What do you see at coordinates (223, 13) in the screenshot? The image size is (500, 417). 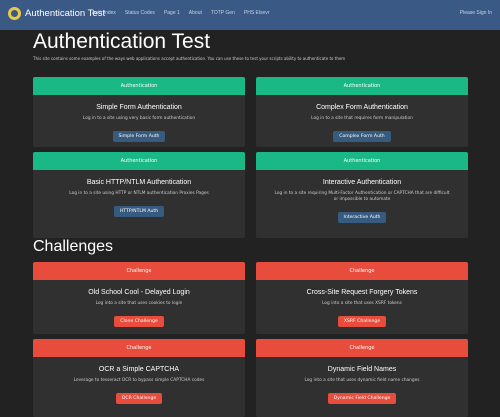 I see `nav-link-totp-gen: TOTP Gen` at bounding box center [223, 13].